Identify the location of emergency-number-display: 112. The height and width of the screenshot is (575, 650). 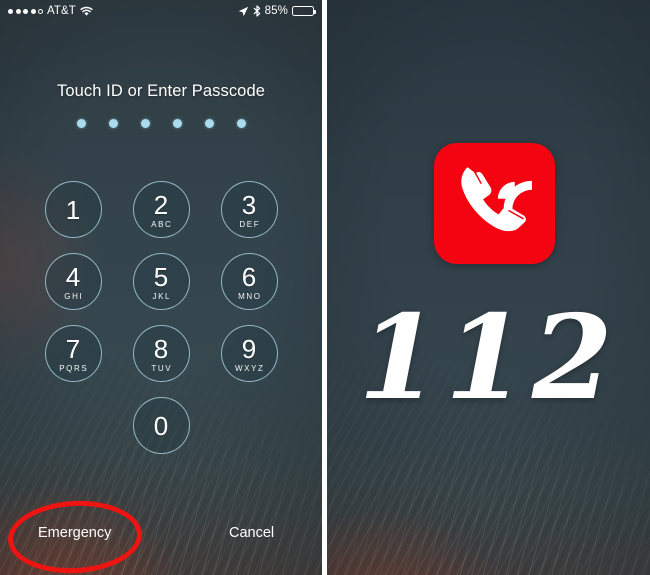
(488, 358).